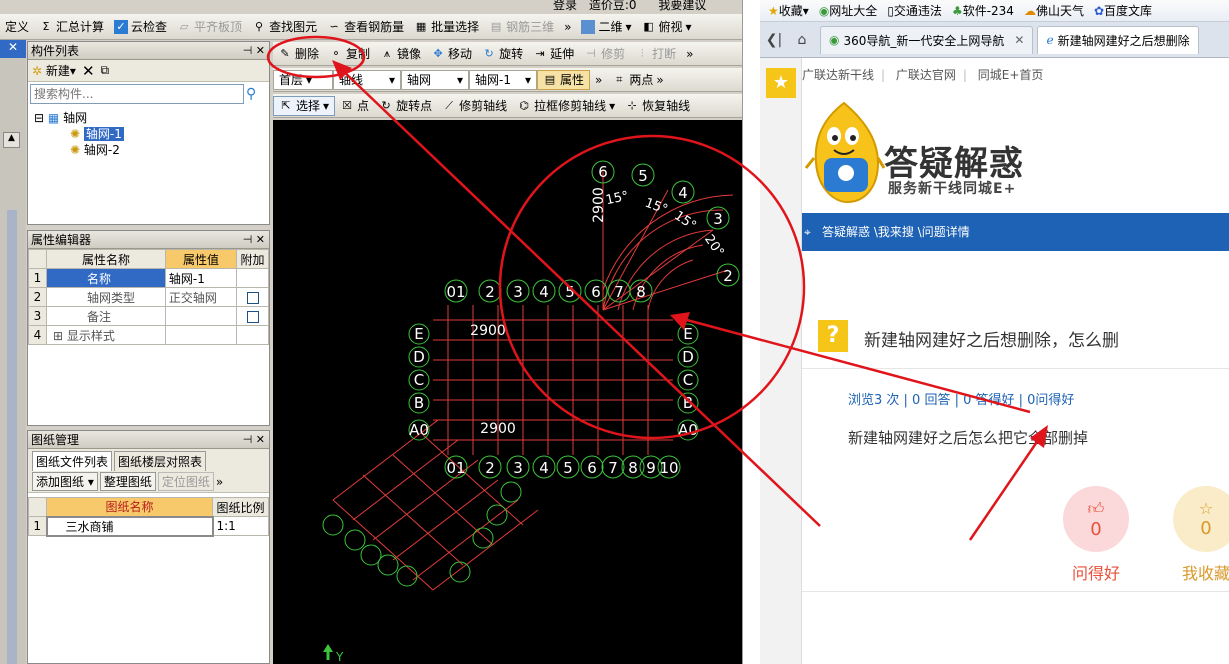  I want to click on property-value: 轴网-1, so click(201, 278).